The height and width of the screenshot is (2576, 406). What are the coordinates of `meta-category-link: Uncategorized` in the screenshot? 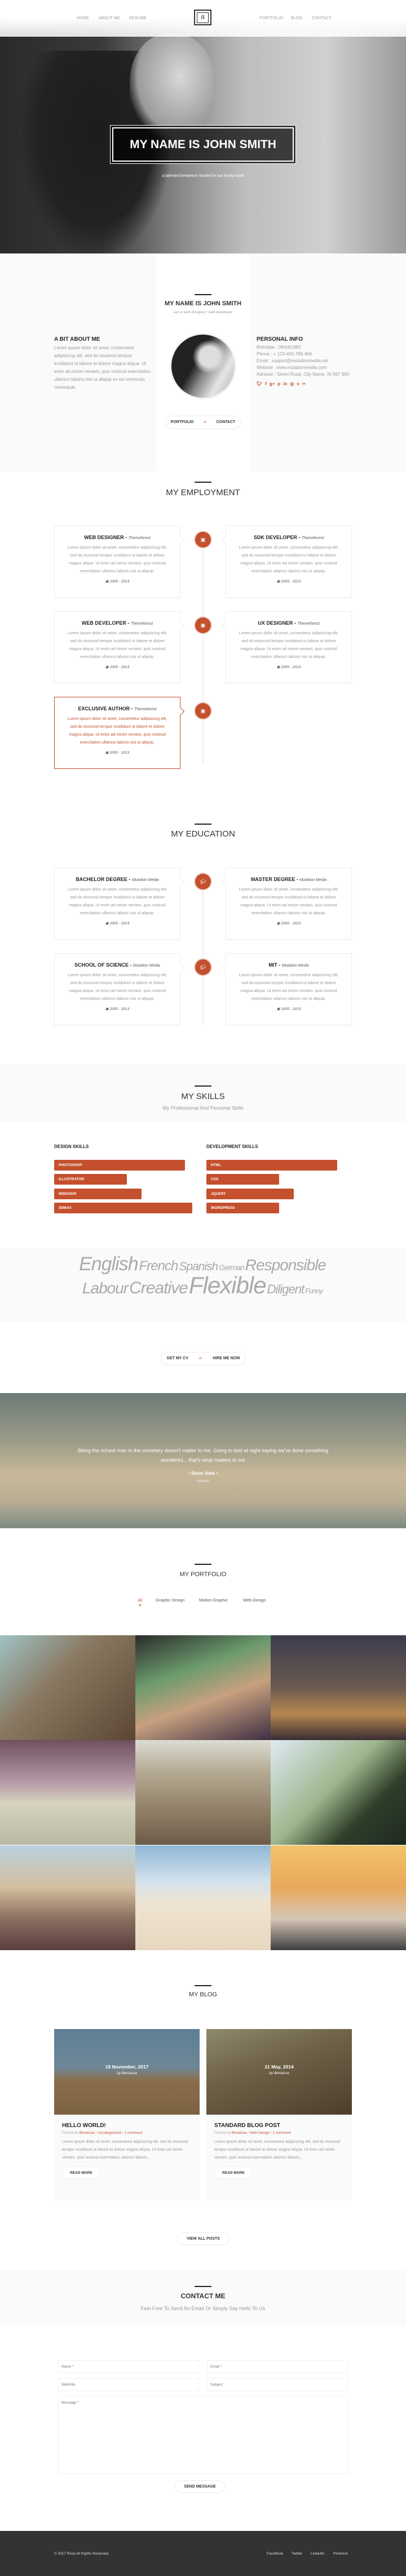 It's located at (110, 2133).